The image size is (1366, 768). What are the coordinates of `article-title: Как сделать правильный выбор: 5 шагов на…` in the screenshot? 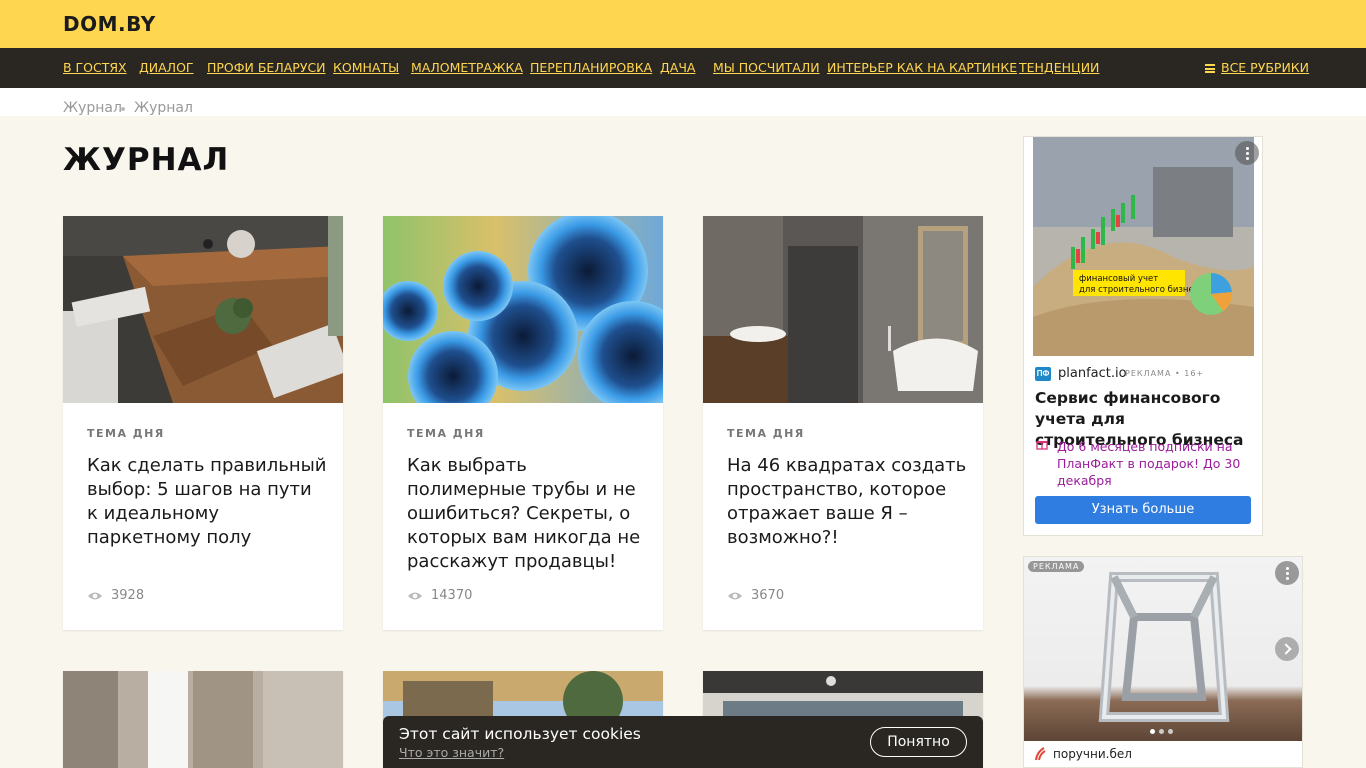 It's located at (207, 502).